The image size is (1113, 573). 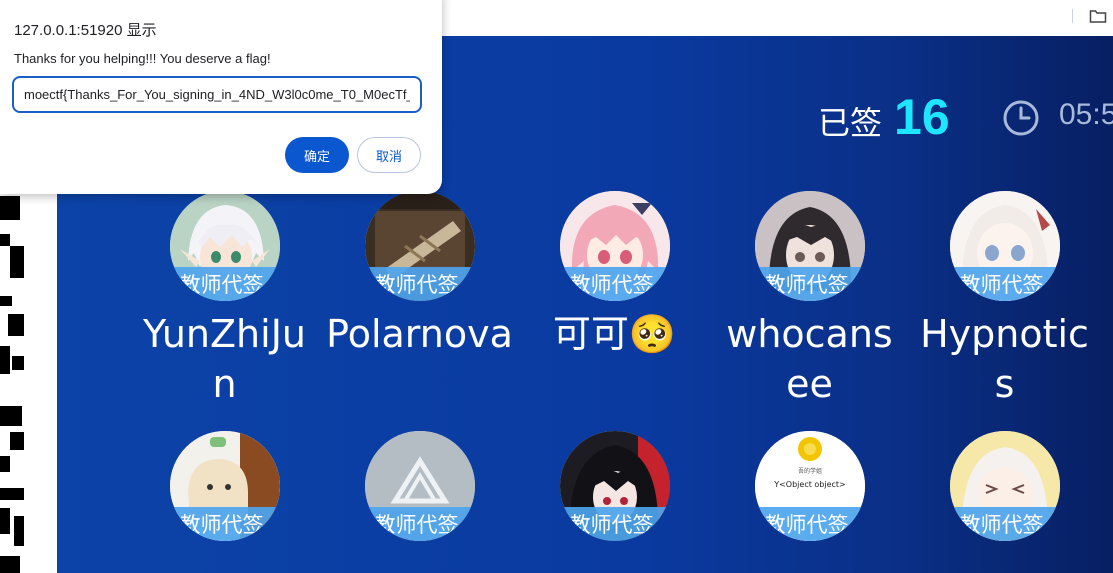 I want to click on avatar-caption-1: 吾的学姐, so click(x=809, y=471).